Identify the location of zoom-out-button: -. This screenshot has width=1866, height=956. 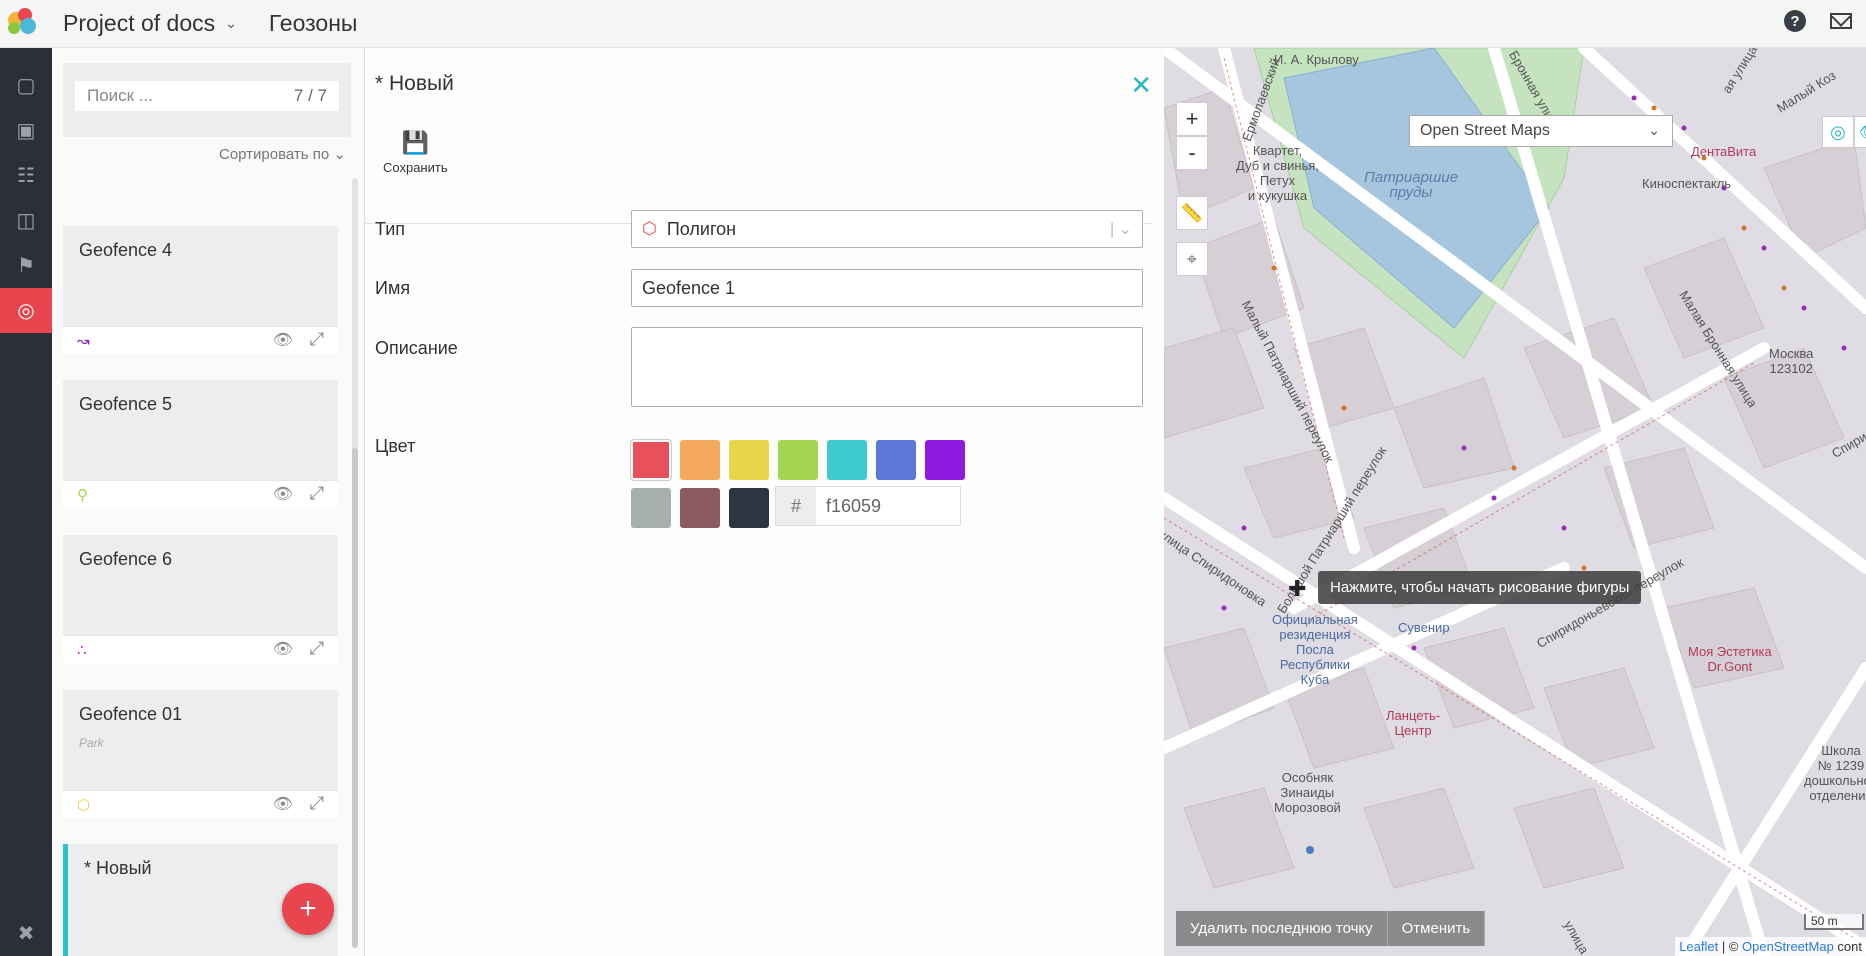
(1192, 153).